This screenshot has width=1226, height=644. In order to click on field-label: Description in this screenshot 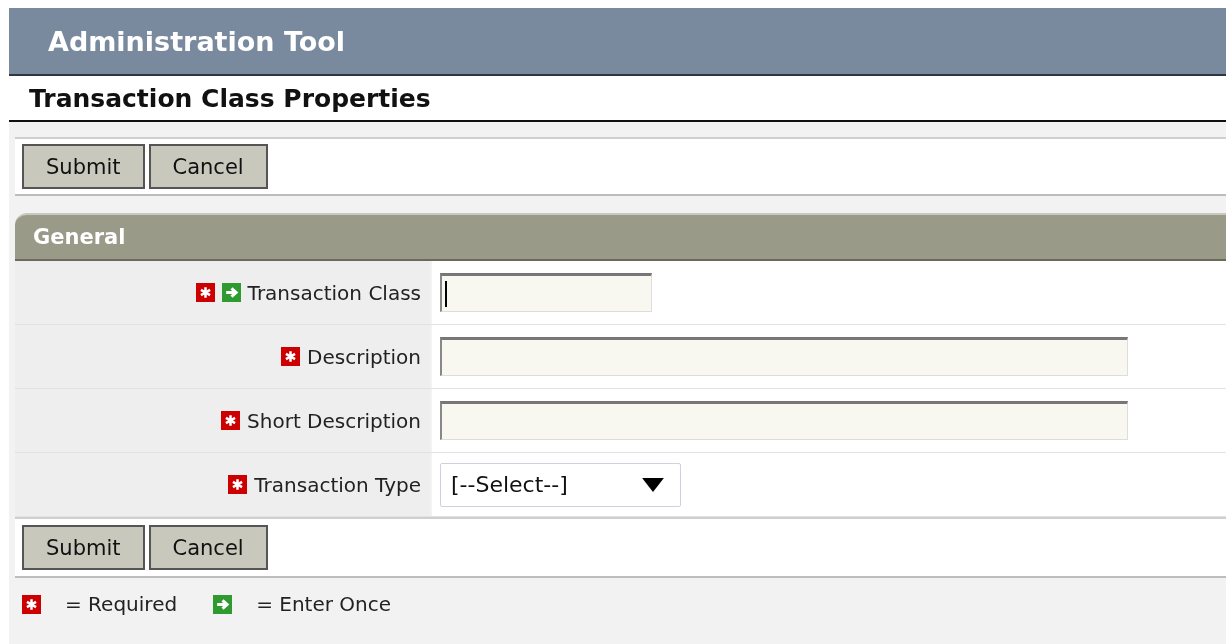, I will do `click(364, 356)`.